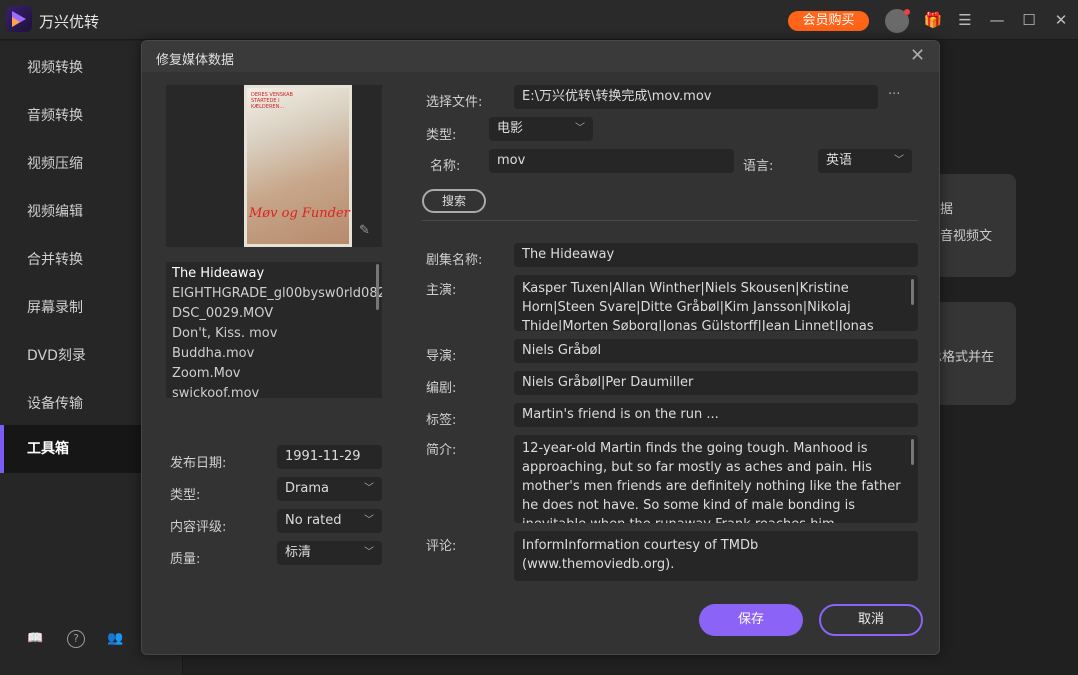 The width and height of the screenshot is (1078, 675). Describe the element at coordinates (19, 19) in the screenshot. I see `app-logo` at that location.